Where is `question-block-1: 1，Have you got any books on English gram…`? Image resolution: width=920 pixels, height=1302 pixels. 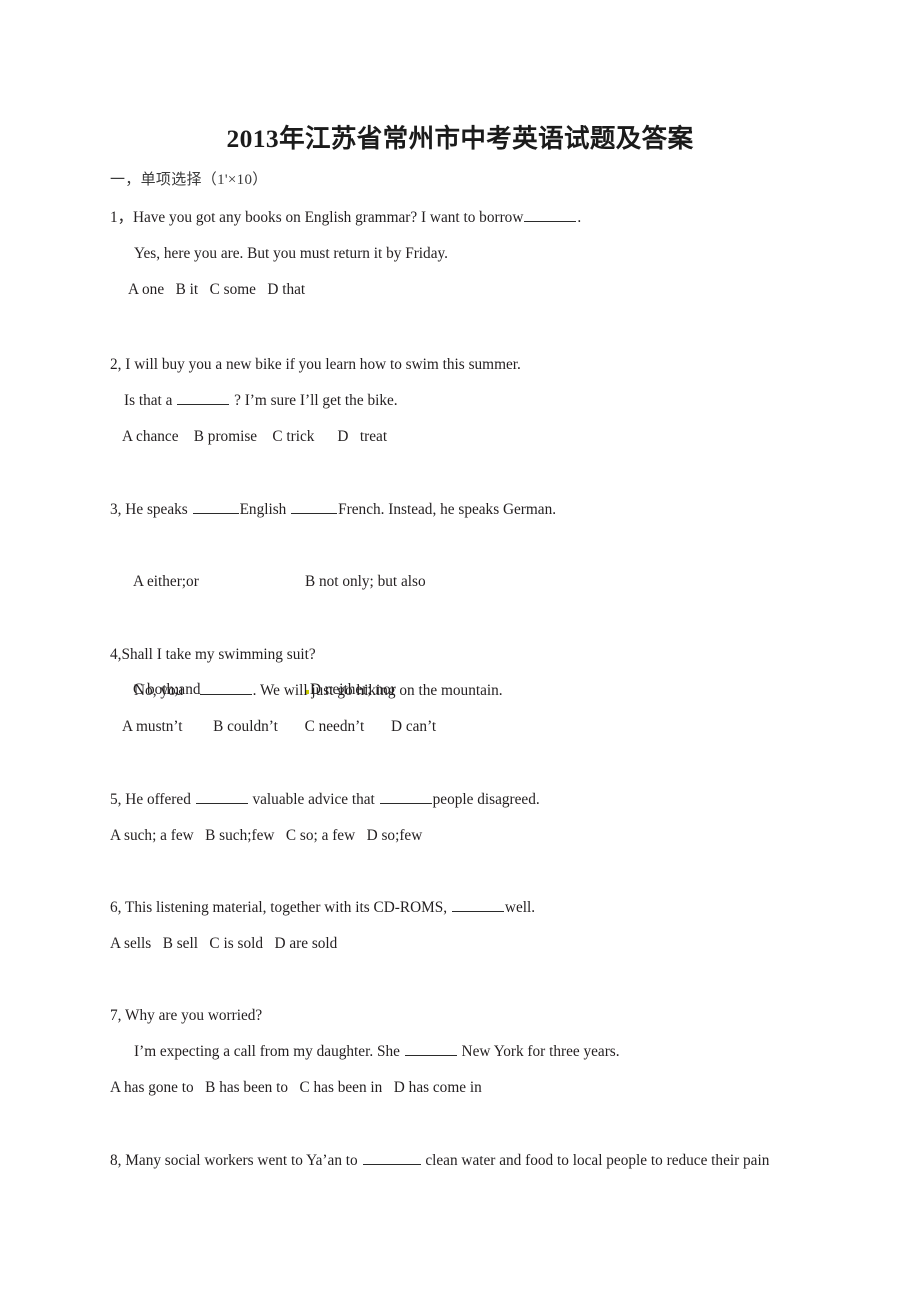 question-block-1: 1，Have you got any books on English gram… is located at coordinates (510, 254).